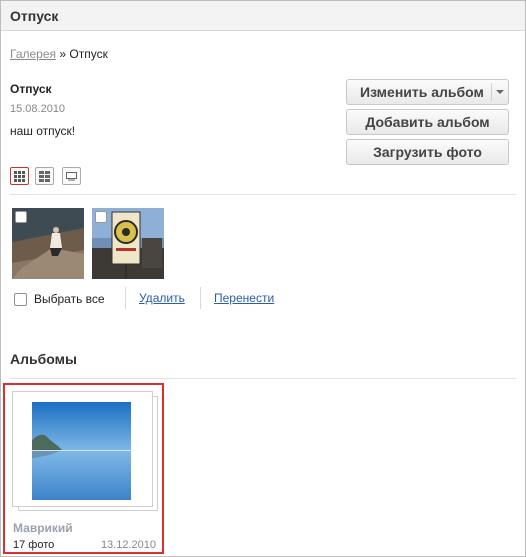 The height and width of the screenshot is (557, 526). I want to click on add-album-button: Добавить альбом, so click(427, 122).